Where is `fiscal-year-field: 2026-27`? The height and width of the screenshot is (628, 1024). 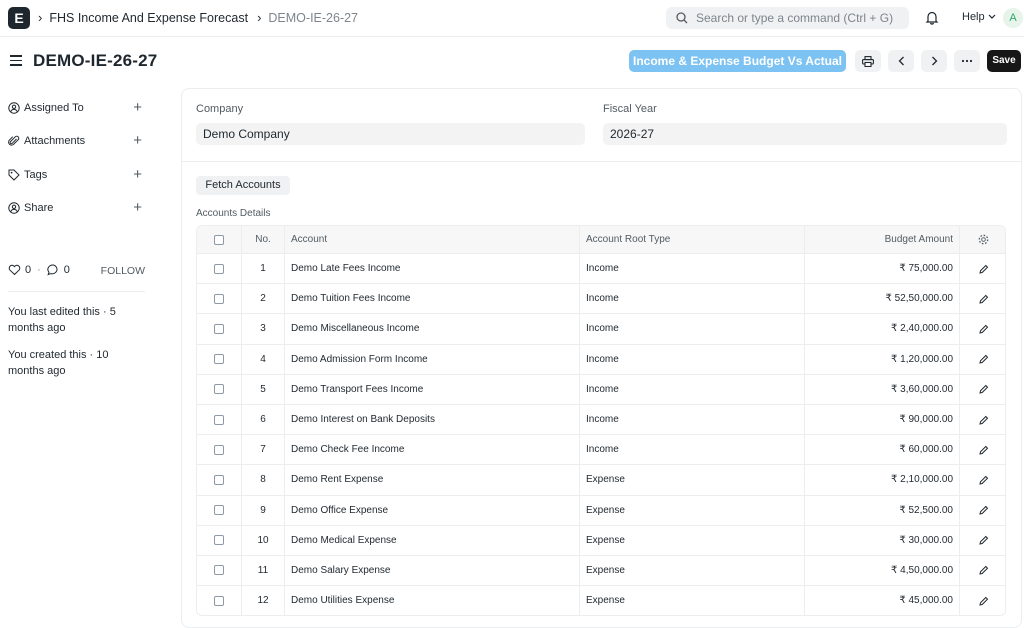
fiscal-year-field: 2026-27 is located at coordinates (805, 134).